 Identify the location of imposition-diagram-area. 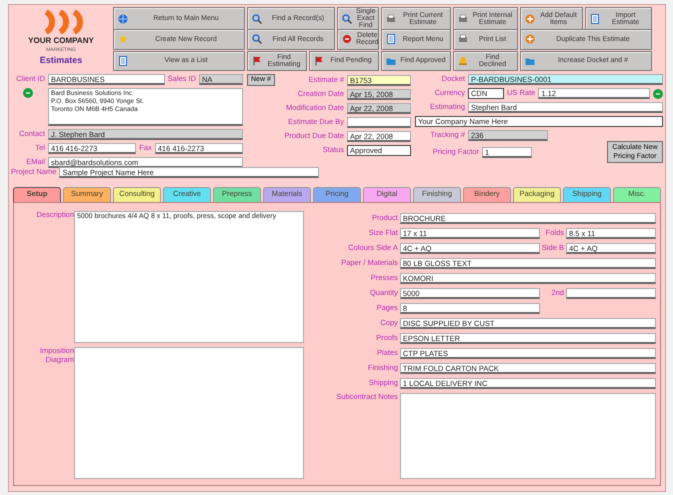
(189, 413).